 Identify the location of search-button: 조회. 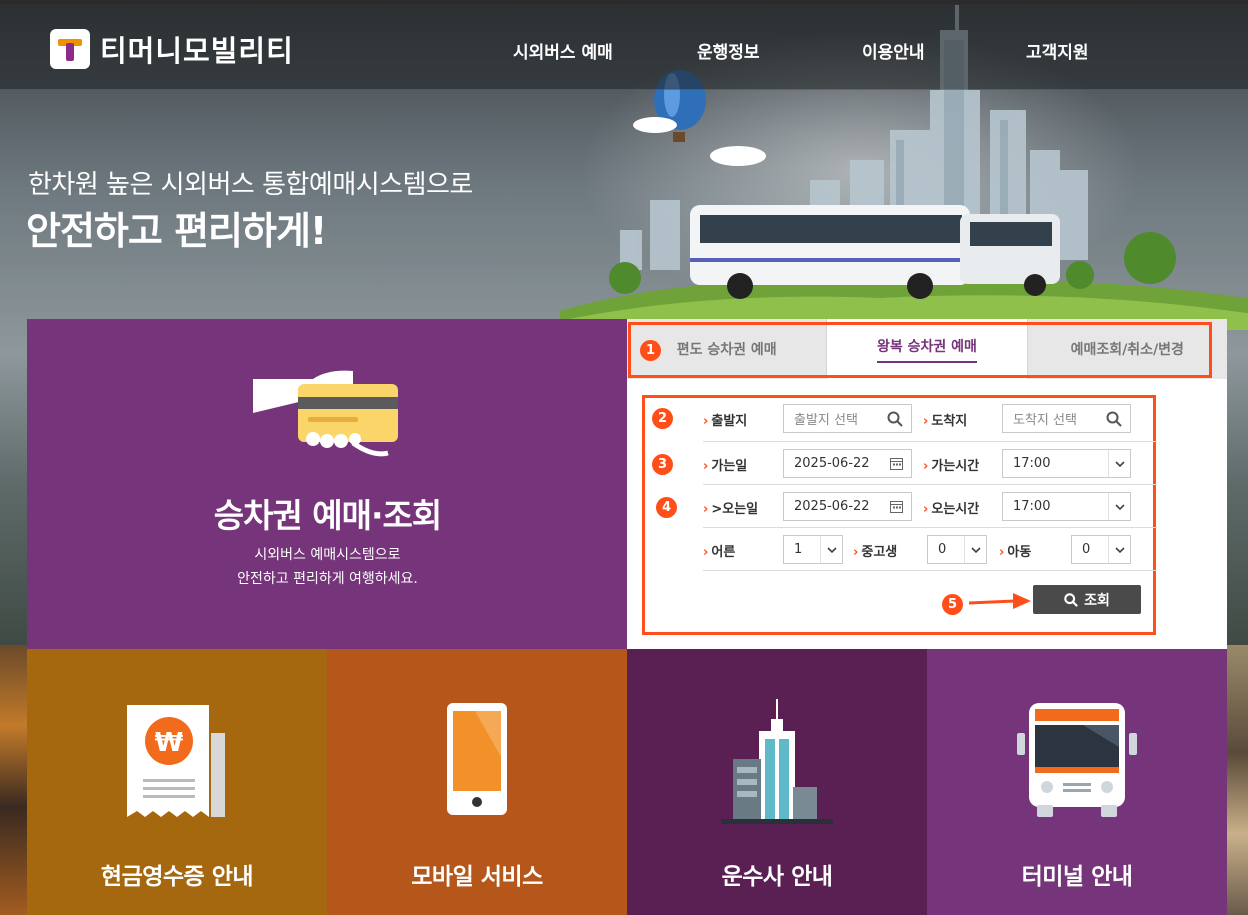
(1087, 599).